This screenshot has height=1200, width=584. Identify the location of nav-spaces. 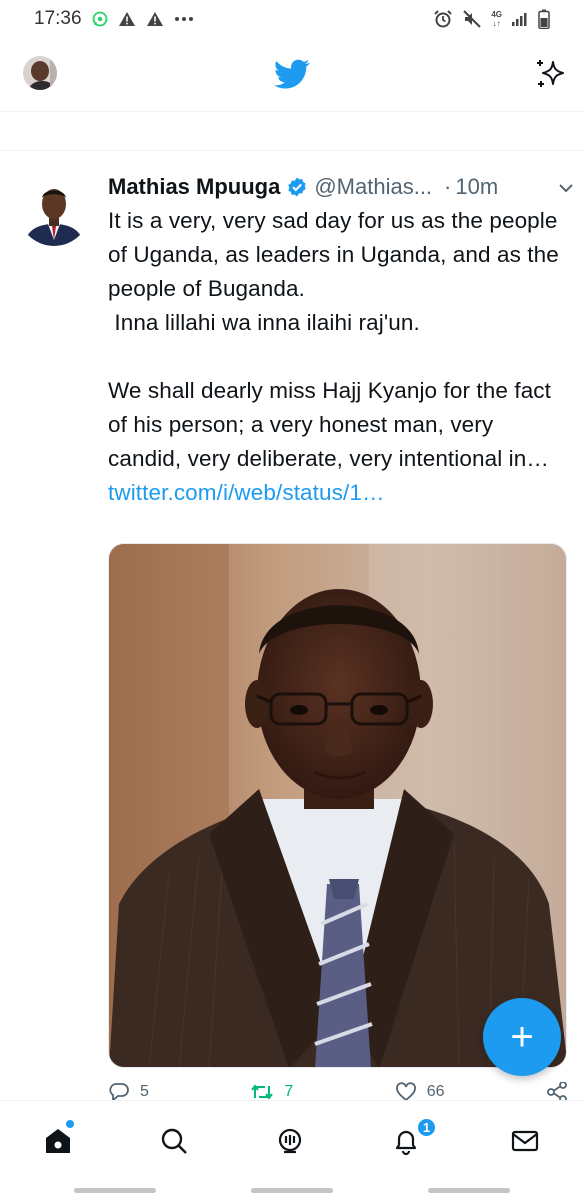
(290, 1141).